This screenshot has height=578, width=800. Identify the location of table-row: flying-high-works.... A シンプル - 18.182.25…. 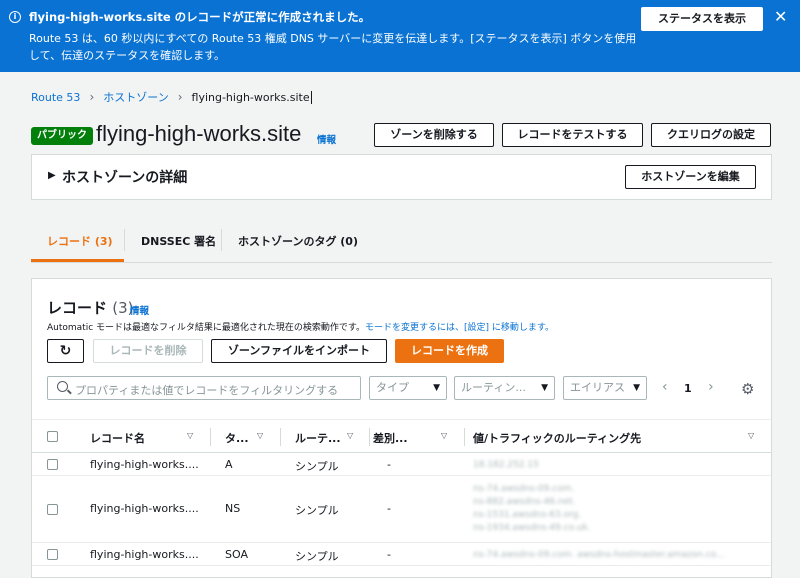
(401, 465).